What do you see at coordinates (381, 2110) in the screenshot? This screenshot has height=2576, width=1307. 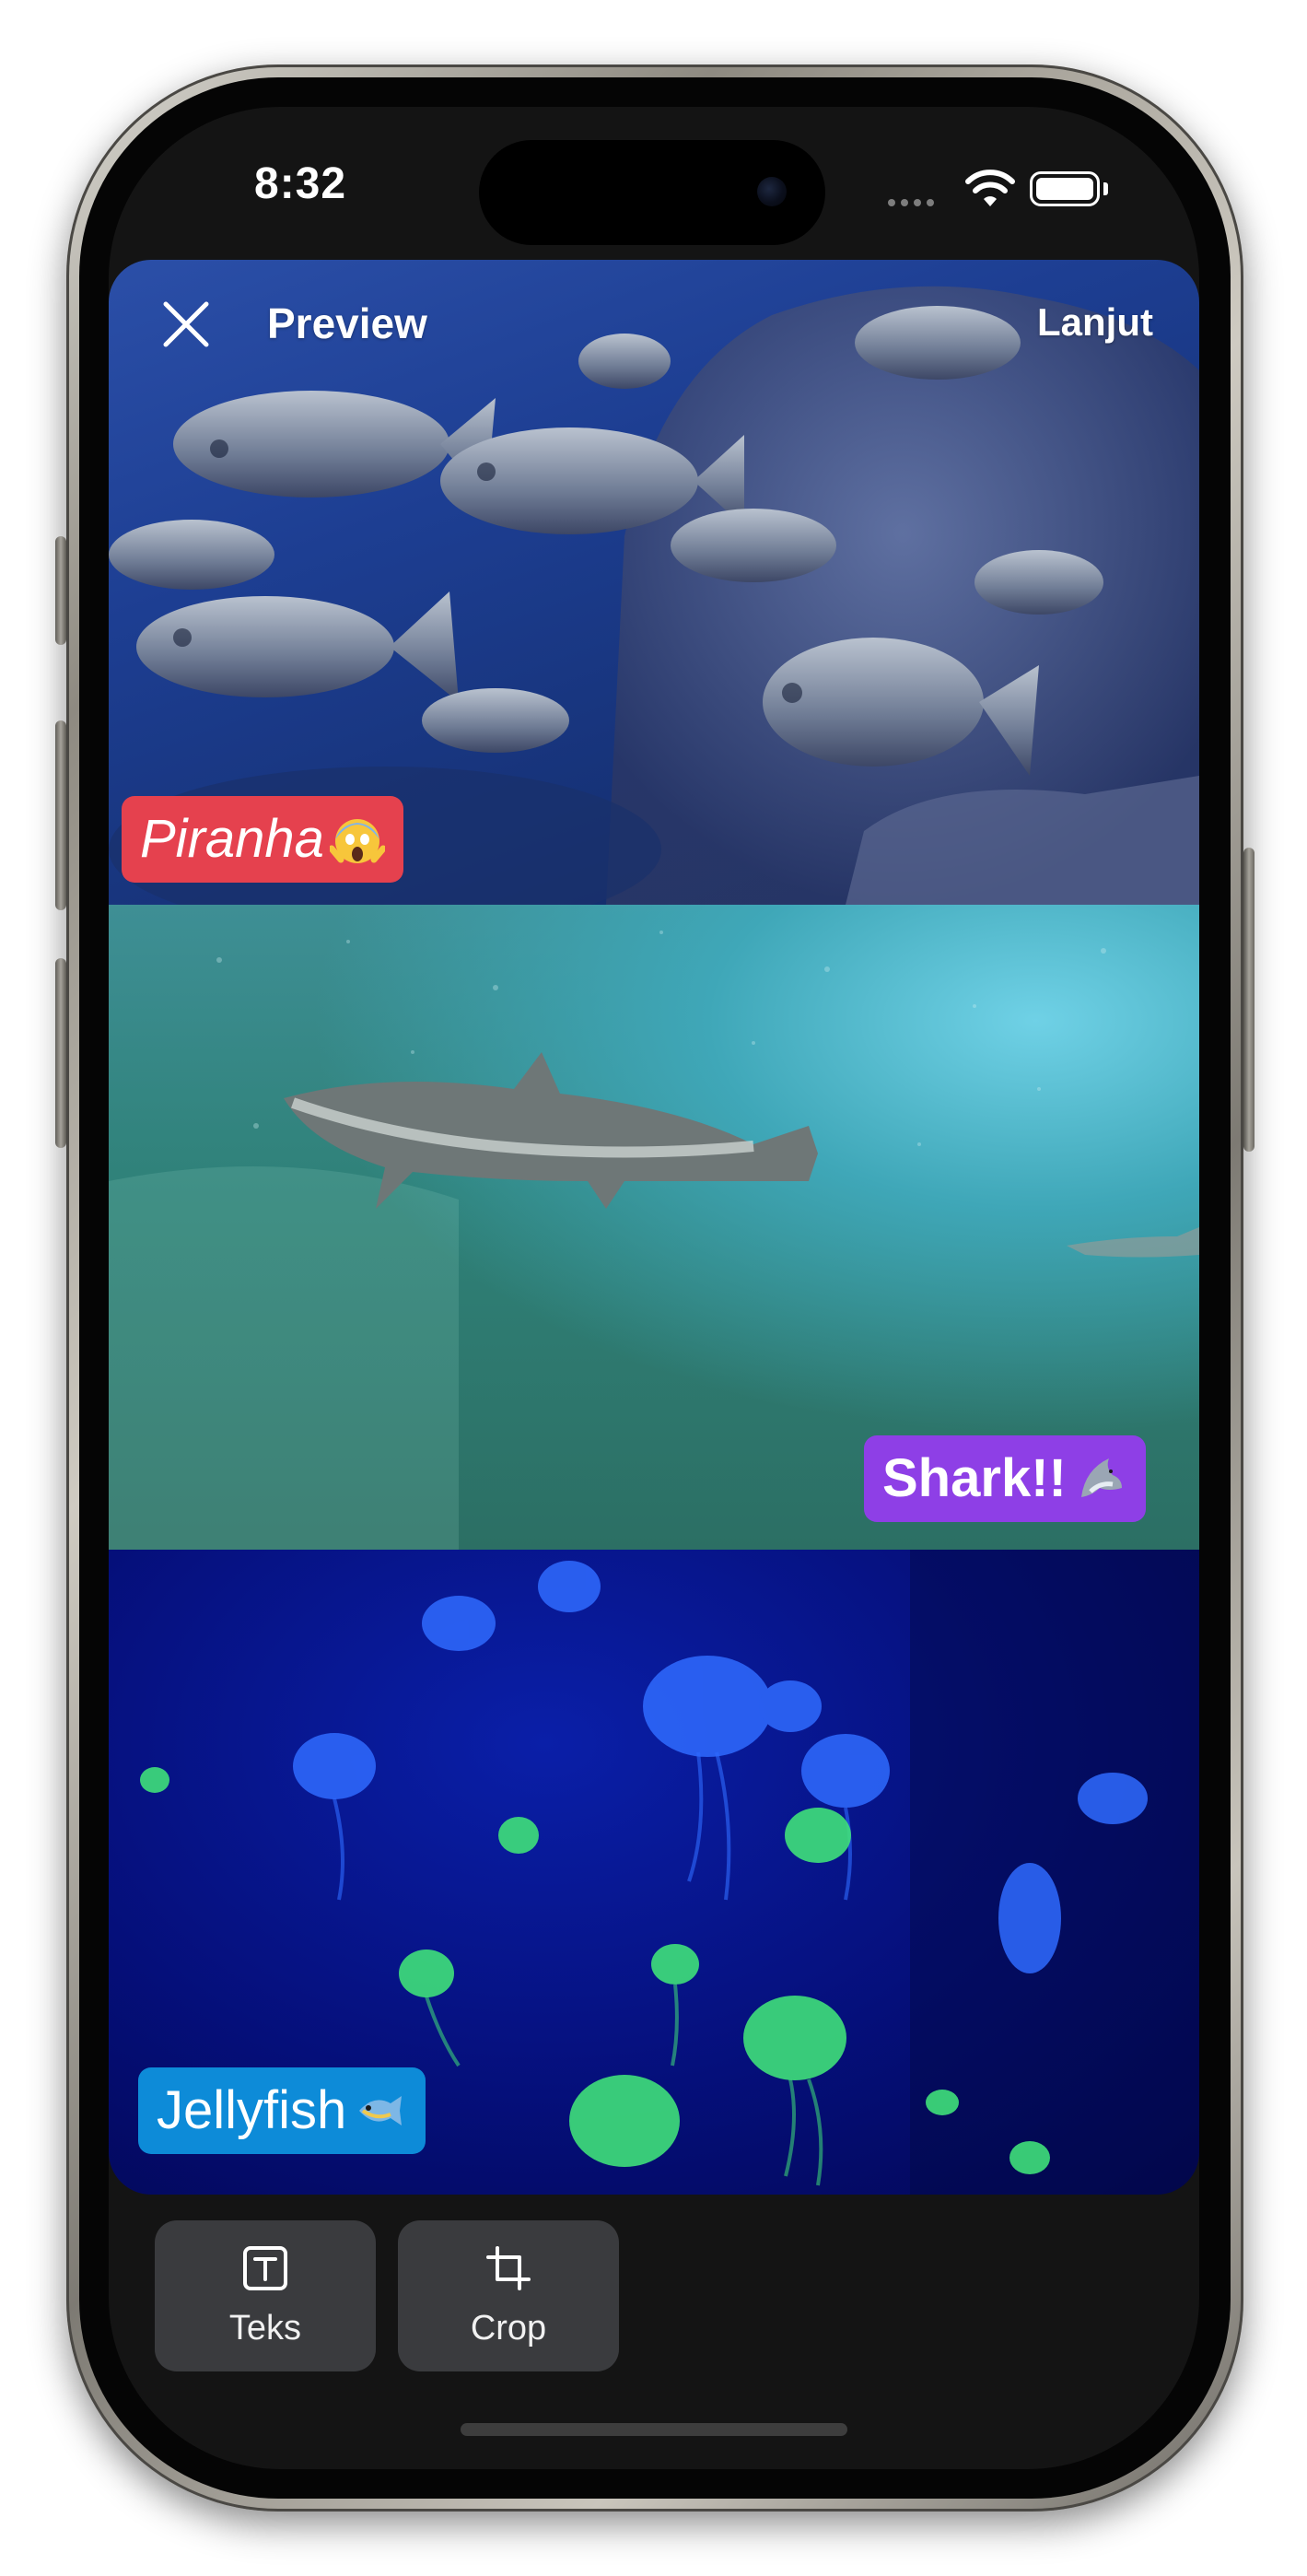 I see `fish-emoji-icon` at bounding box center [381, 2110].